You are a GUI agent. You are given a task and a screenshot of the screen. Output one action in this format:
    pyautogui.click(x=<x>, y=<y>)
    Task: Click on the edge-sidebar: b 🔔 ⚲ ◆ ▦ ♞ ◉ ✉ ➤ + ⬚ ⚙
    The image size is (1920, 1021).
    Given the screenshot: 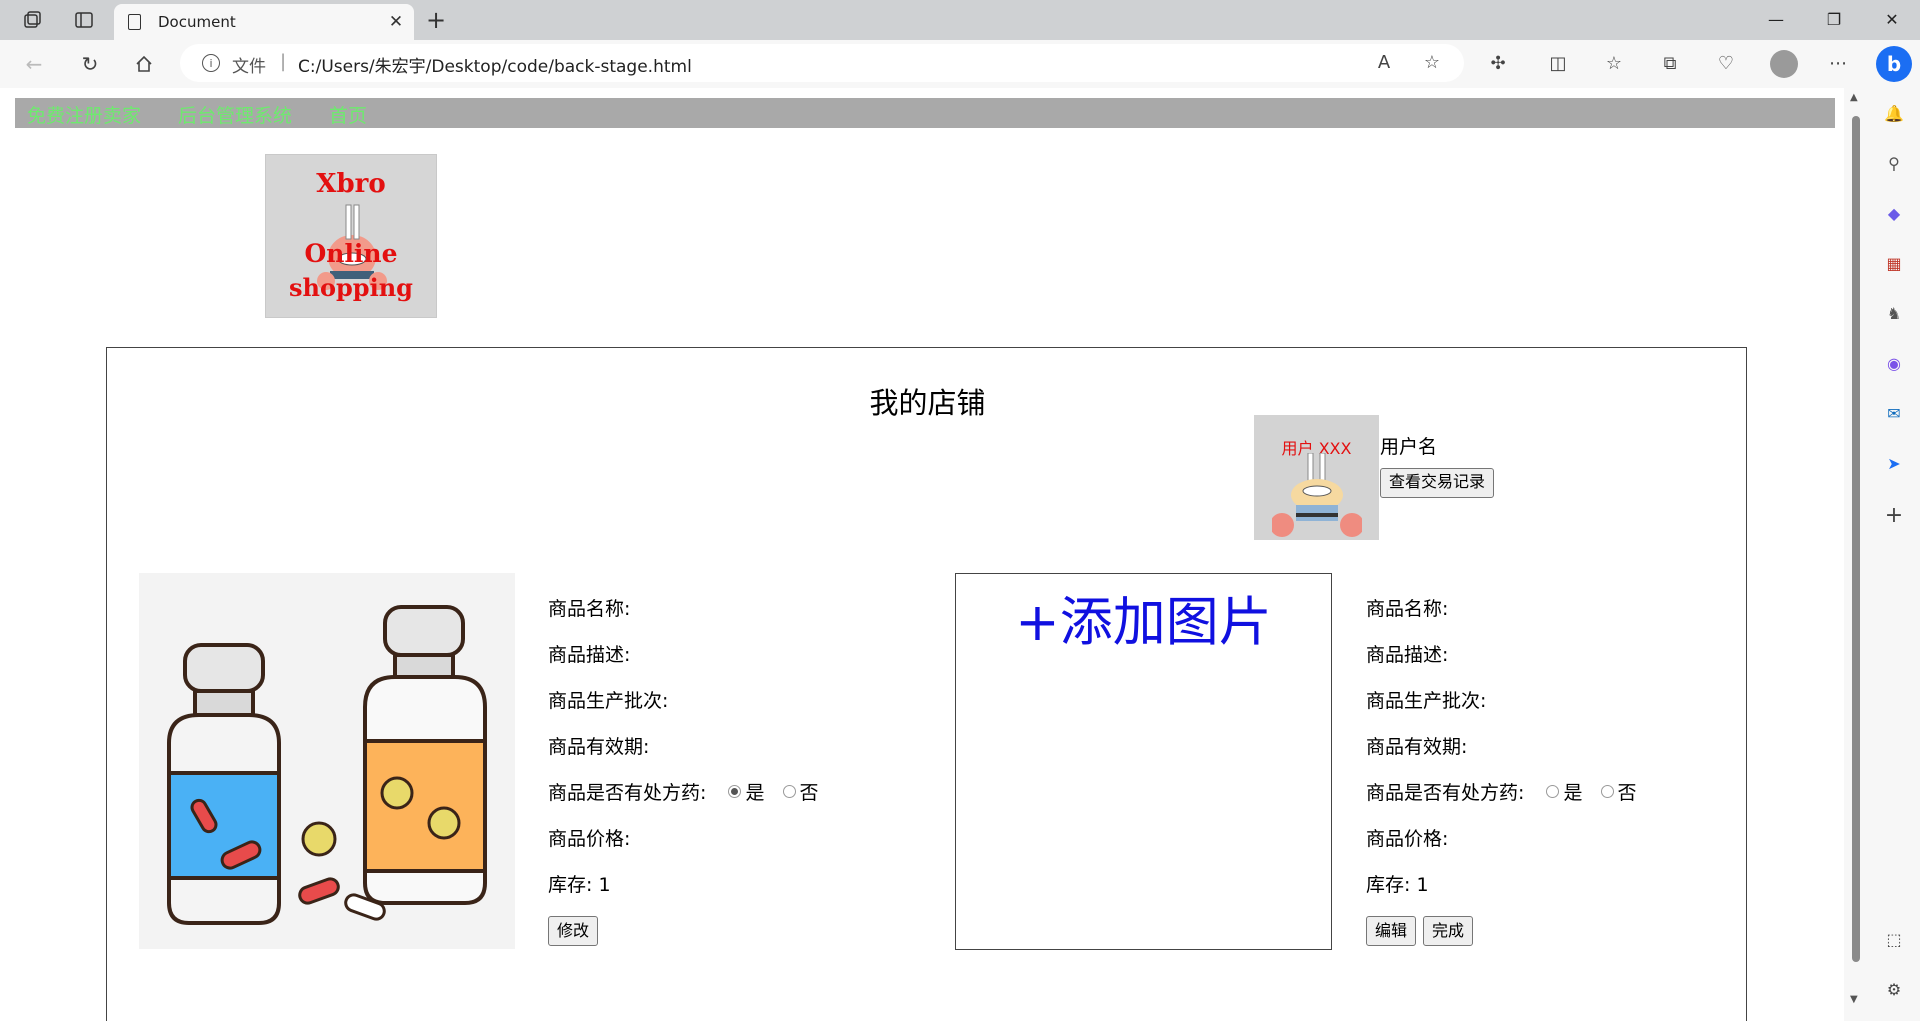 What is the action you would take?
    pyautogui.click(x=1894, y=530)
    